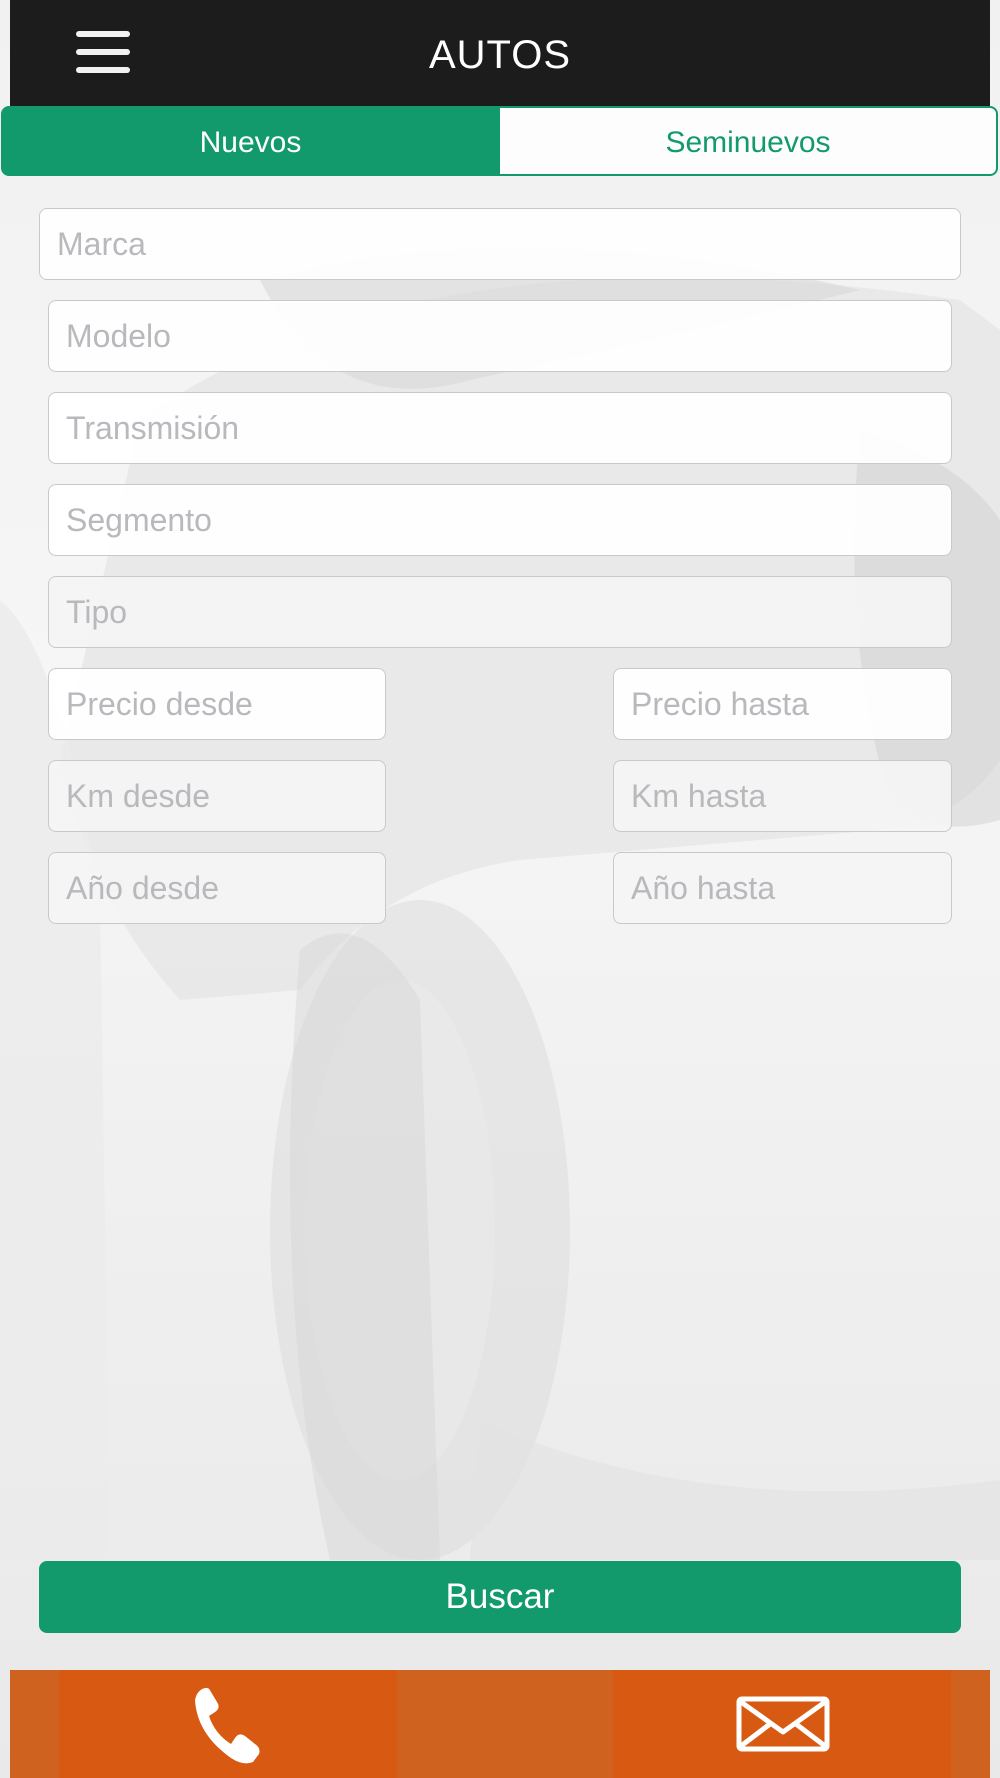 Image resolution: width=1000 pixels, height=1778 pixels. What do you see at coordinates (505, 1724) in the screenshot?
I see `bottom-bar-spacer` at bounding box center [505, 1724].